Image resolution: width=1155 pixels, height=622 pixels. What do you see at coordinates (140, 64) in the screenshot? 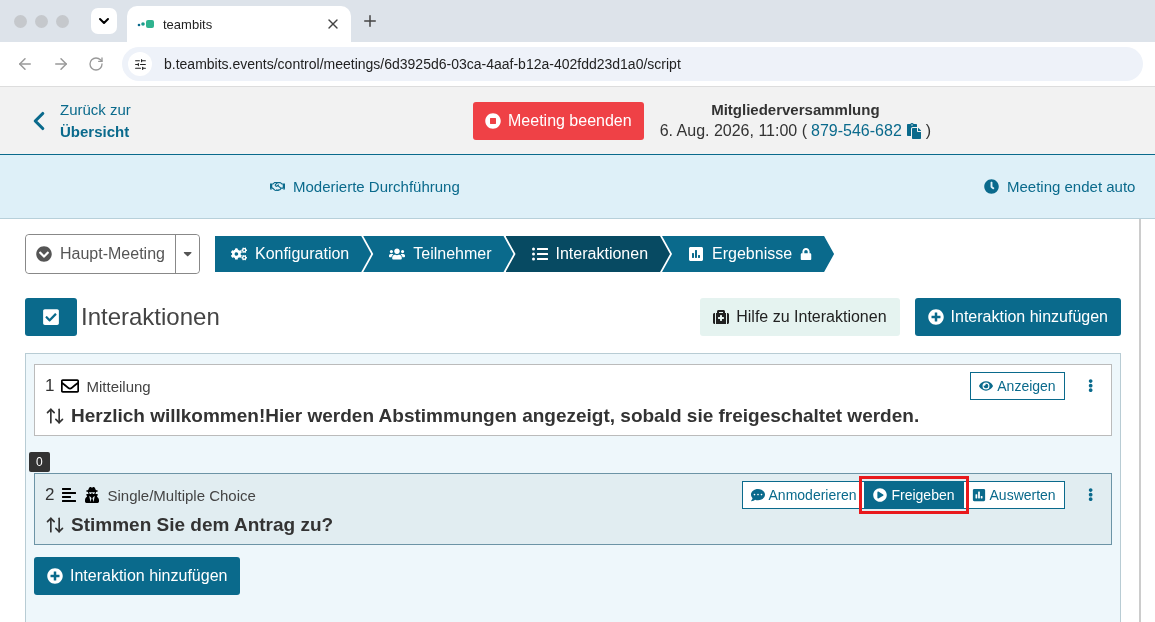
I see `site-settings-icon` at bounding box center [140, 64].